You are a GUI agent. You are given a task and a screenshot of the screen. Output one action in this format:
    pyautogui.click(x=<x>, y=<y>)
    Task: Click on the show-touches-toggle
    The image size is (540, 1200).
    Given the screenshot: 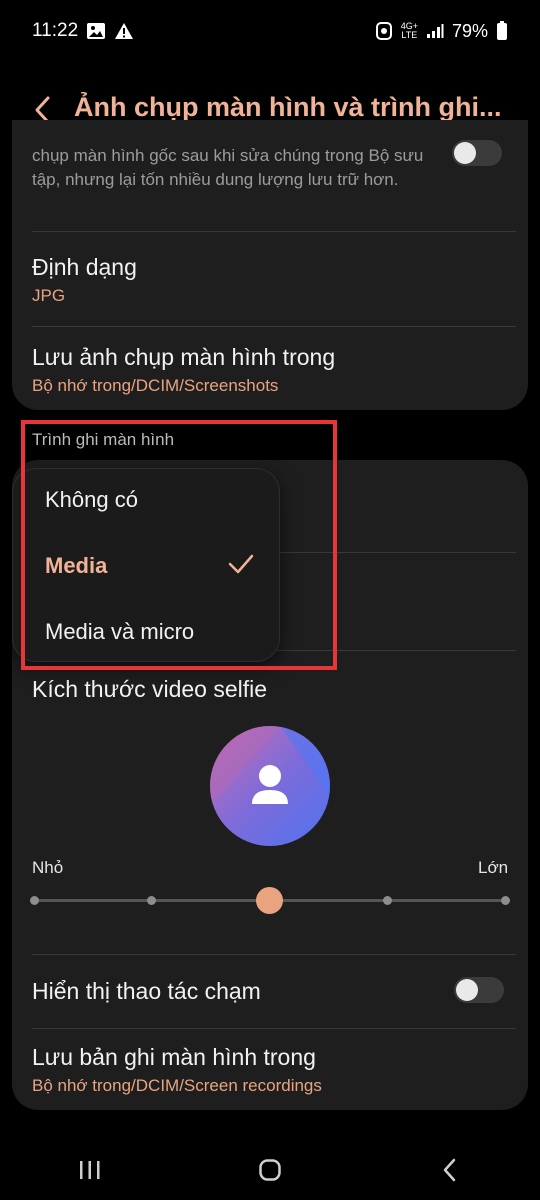 What is the action you would take?
    pyautogui.click(x=479, y=990)
    